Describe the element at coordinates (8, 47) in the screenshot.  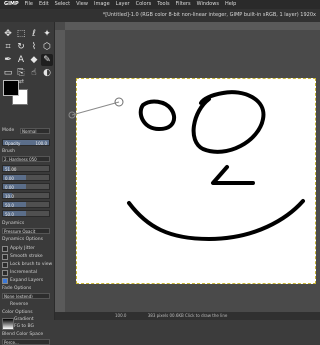
I see `crop-tool-icon: ⌗` at that location.